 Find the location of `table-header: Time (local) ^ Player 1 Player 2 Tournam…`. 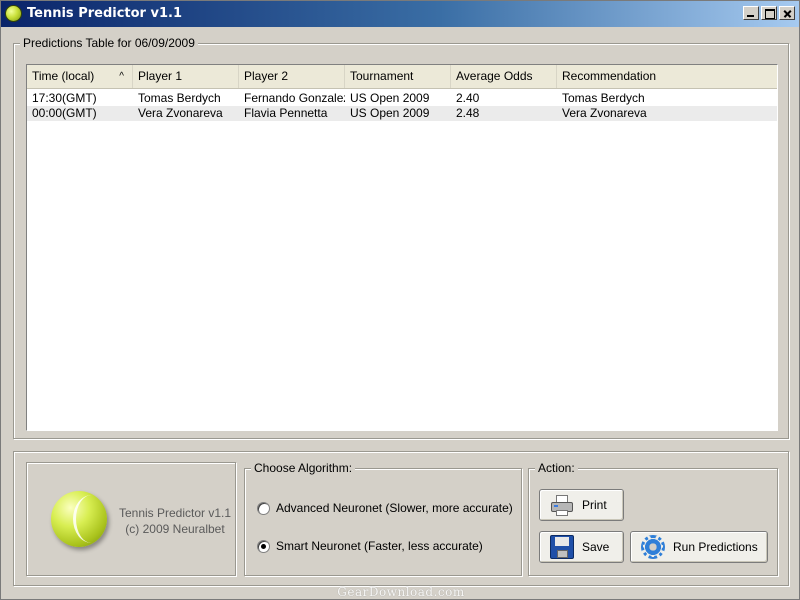

table-header: Time (local) ^ Player 1 Player 2 Tournam… is located at coordinates (402, 77).